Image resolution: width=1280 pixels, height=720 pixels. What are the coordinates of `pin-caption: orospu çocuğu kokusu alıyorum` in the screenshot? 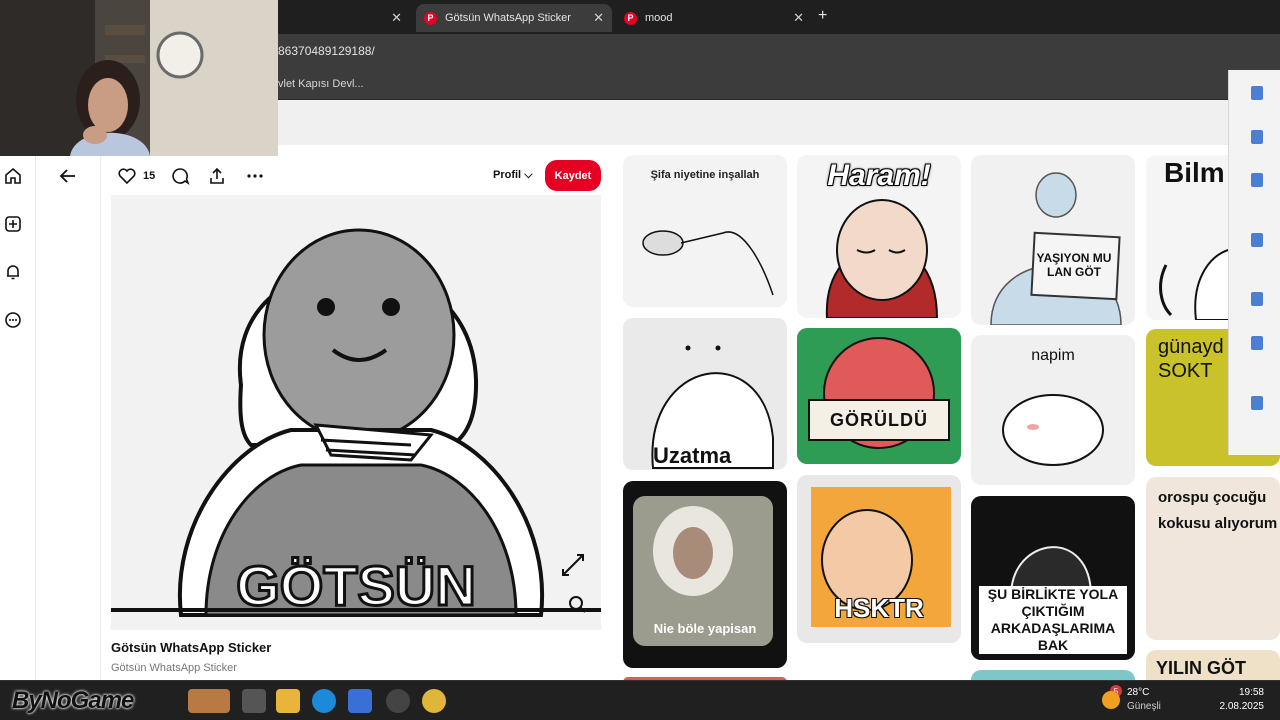 It's located at (1218, 510).